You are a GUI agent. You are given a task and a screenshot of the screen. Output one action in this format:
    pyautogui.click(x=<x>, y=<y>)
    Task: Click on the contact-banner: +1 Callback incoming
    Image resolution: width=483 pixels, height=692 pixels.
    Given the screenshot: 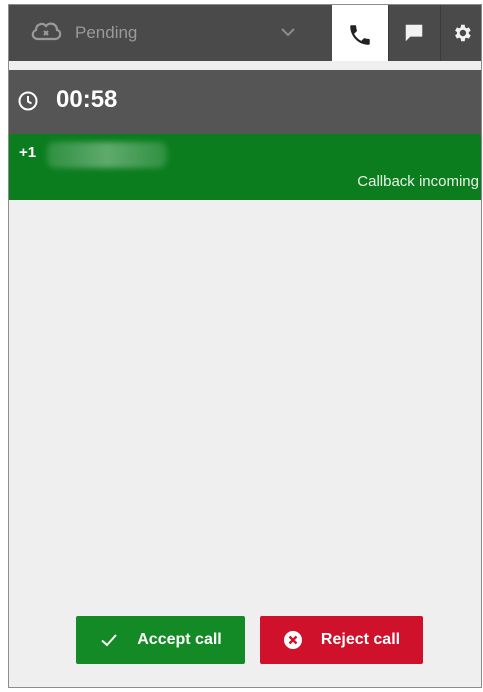 What is the action you would take?
    pyautogui.click(x=245, y=167)
    